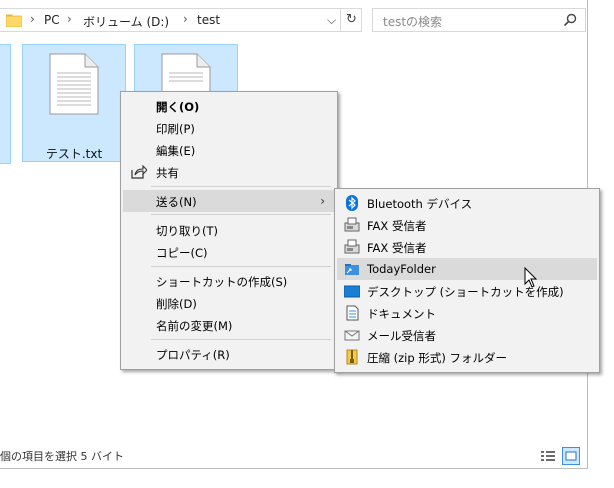 The image size is (614, 488). What do you see at coordinates (352, 335) in the screenshot?
I see `mail-icon` at bounding box center [352, 335].